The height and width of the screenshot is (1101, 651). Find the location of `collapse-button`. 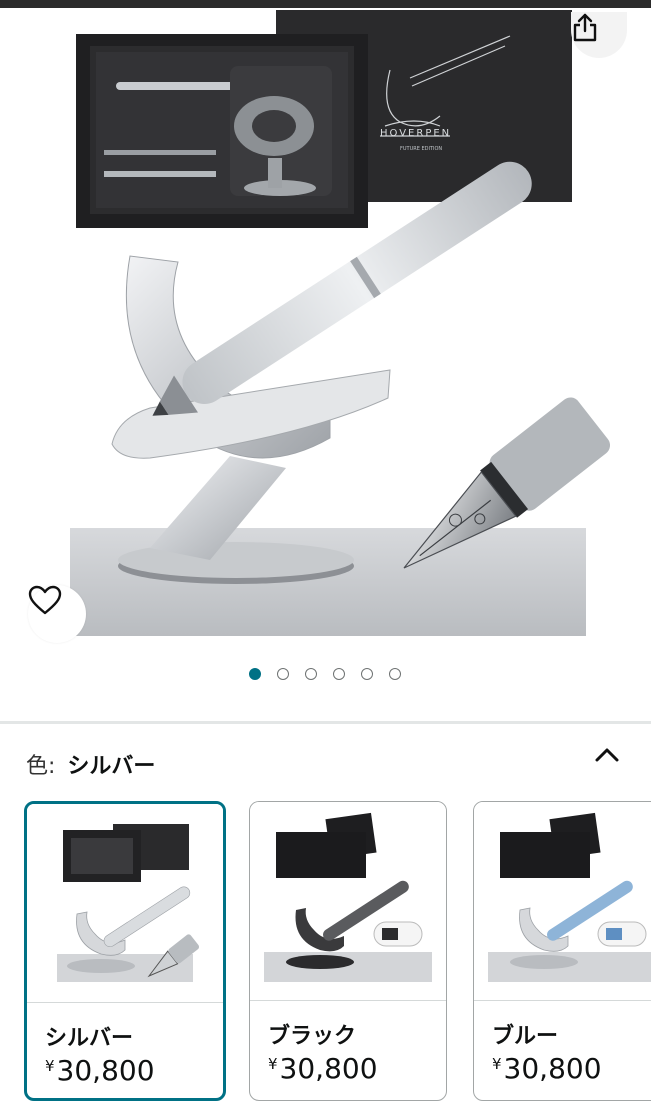

collapse-button is located at coordinates (607, 756).